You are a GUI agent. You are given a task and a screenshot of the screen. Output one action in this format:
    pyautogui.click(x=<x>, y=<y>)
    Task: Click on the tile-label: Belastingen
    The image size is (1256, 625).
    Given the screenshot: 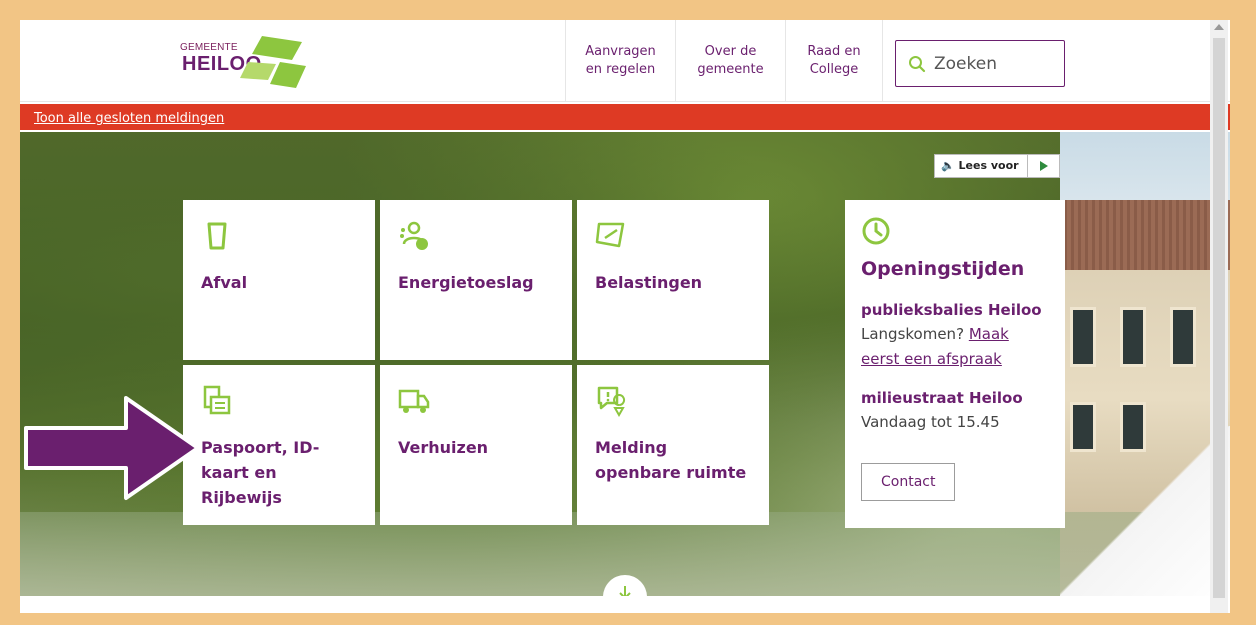 What is the action you would take?
    pyautogui.click(x=649, y=282)
    